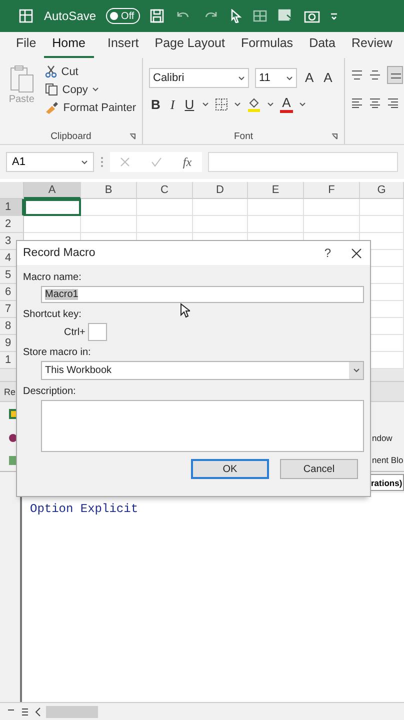 The height and width of the screenshot is (720, 404). I want to click on scroll-left-icon, so click(38, 711).